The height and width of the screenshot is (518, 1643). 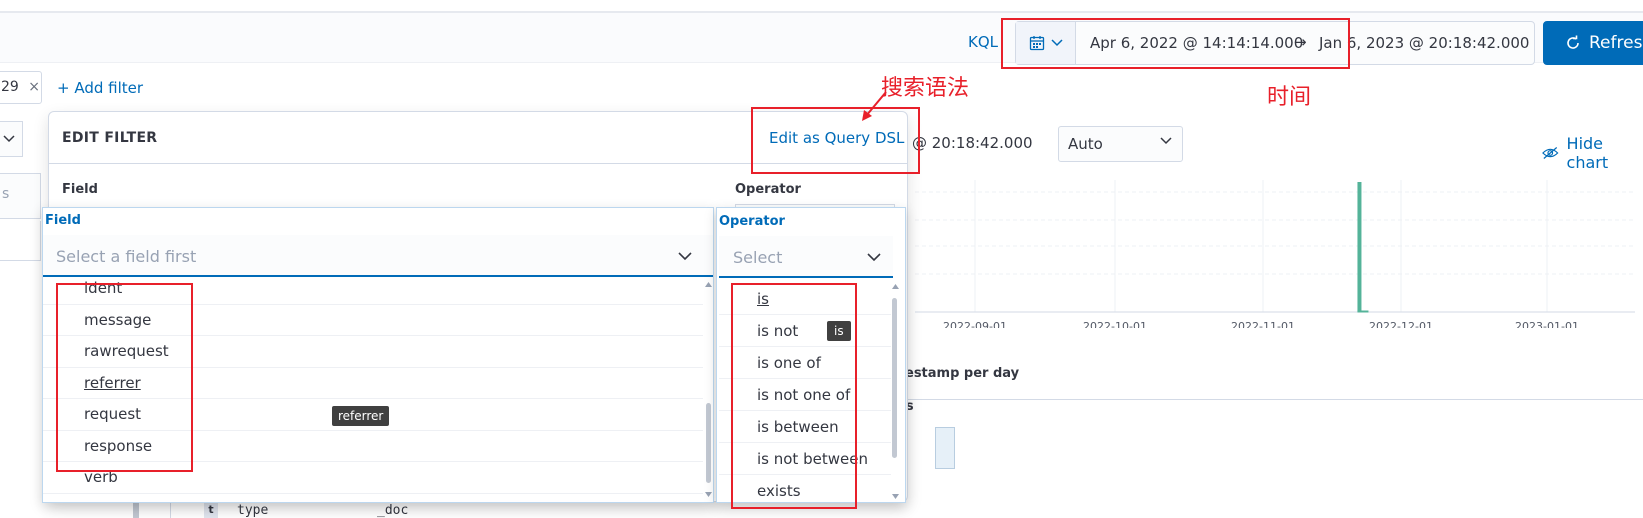 What do you see at coordinates (1359, 247) in the screenshot?
I see `histogram-bar` at bounding box center [1359, 247].